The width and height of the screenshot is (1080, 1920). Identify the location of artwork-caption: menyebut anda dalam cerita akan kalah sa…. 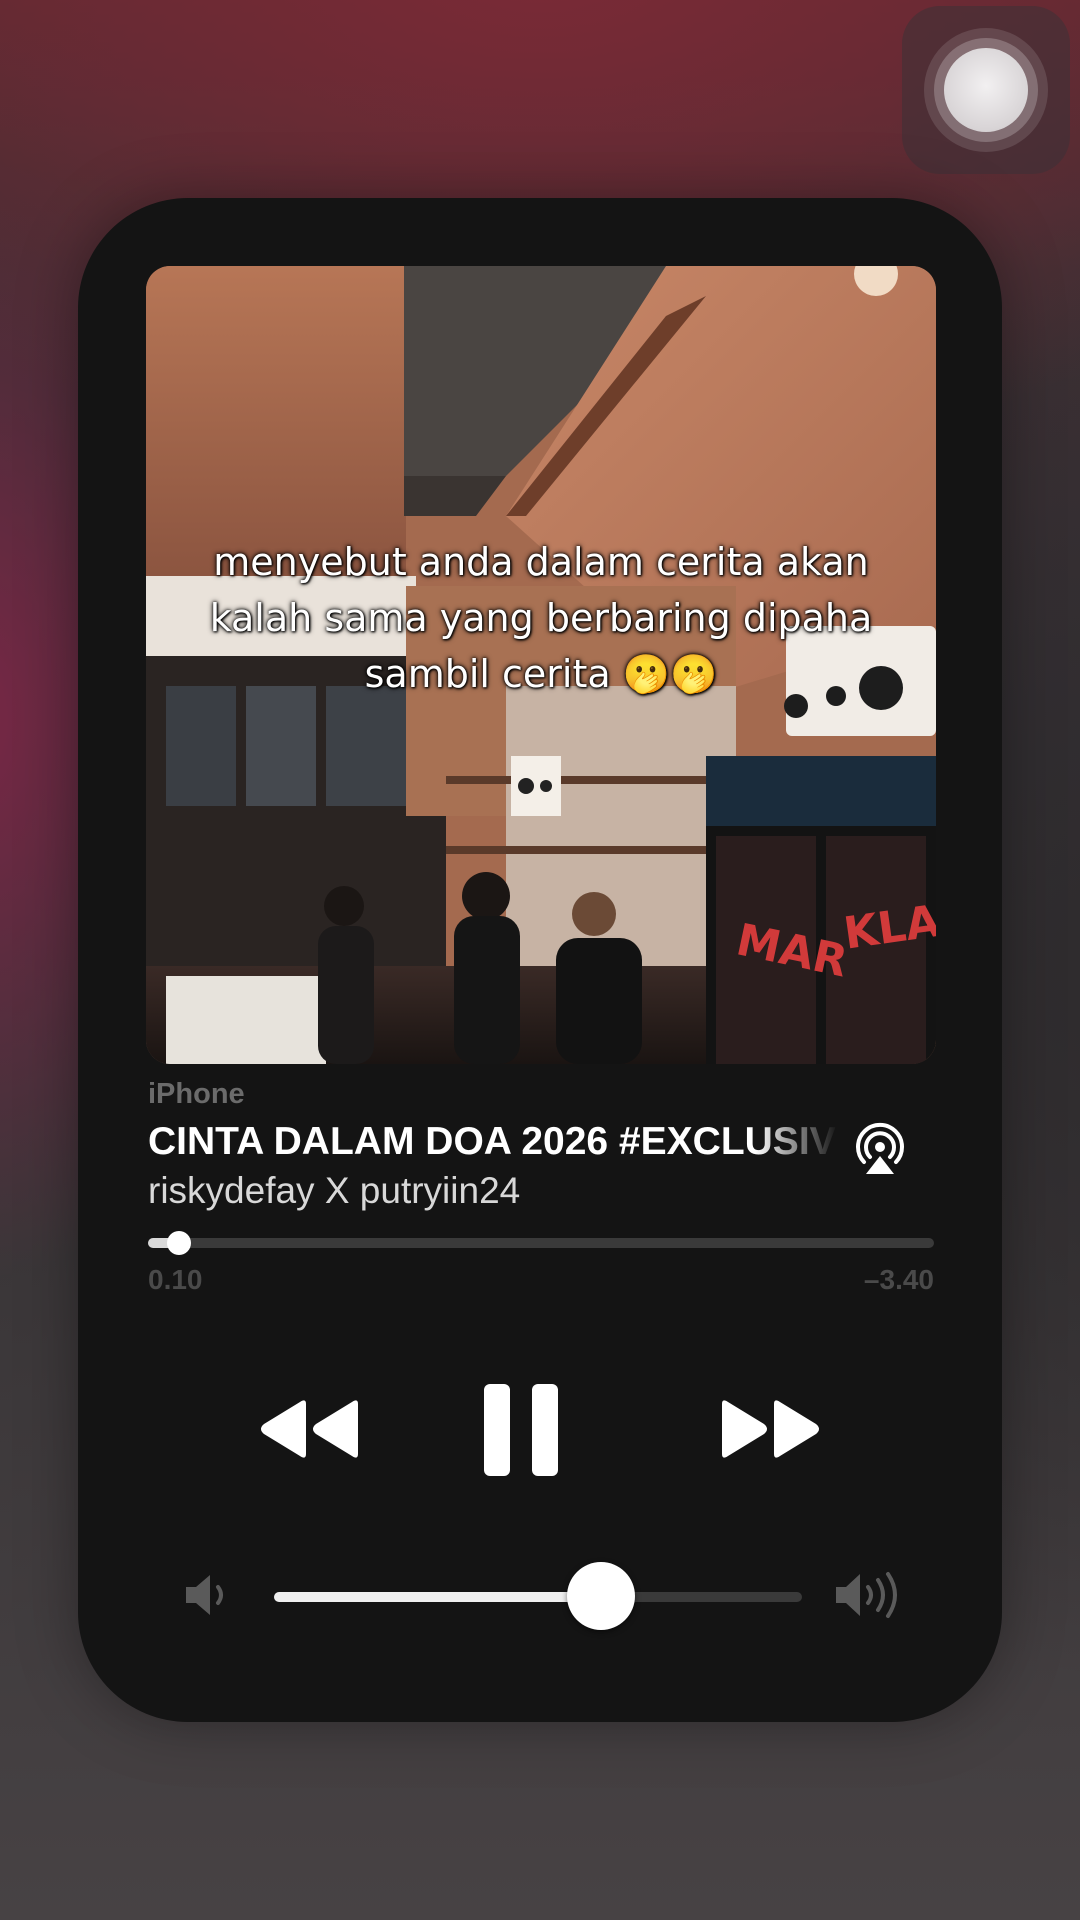
(541, 618).